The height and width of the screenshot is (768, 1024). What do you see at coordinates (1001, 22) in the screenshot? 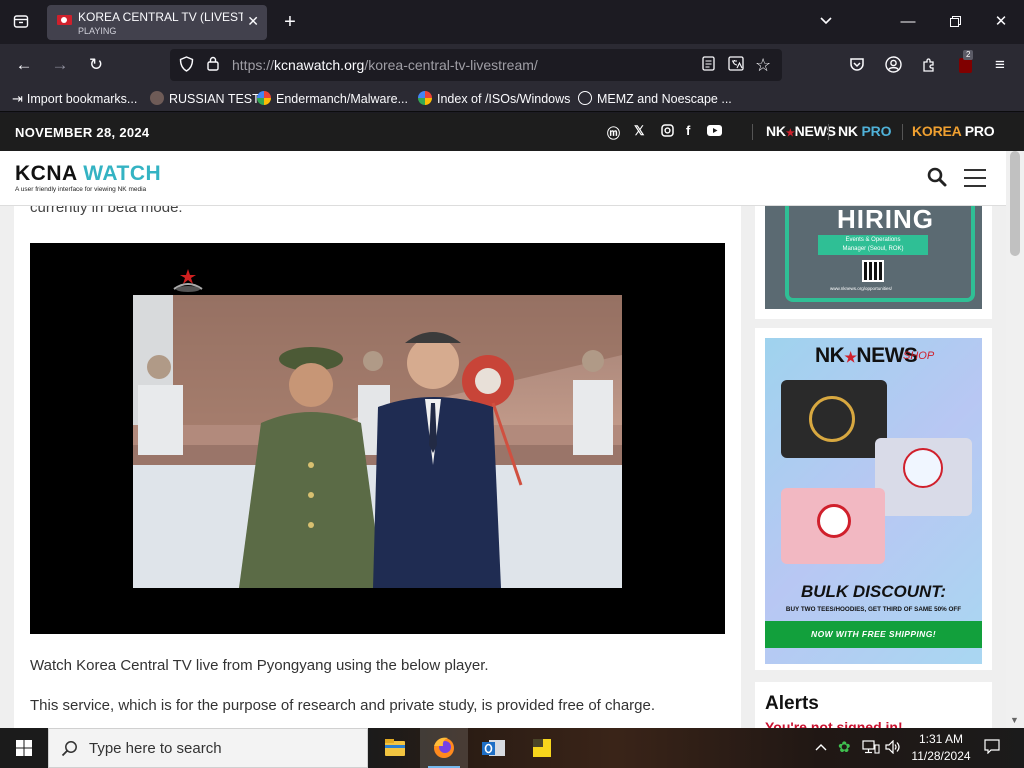
I see `close-window-icon: ✕` at bounding box center [1001, 22].